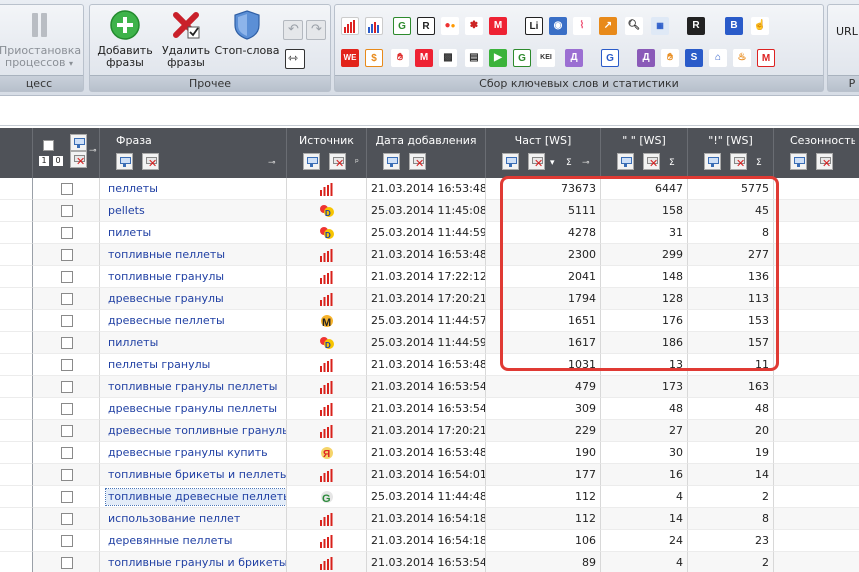 The height and width of the screenshot is (572, 859). I want to click on header-date: Дата добавления, so click(426, 153).